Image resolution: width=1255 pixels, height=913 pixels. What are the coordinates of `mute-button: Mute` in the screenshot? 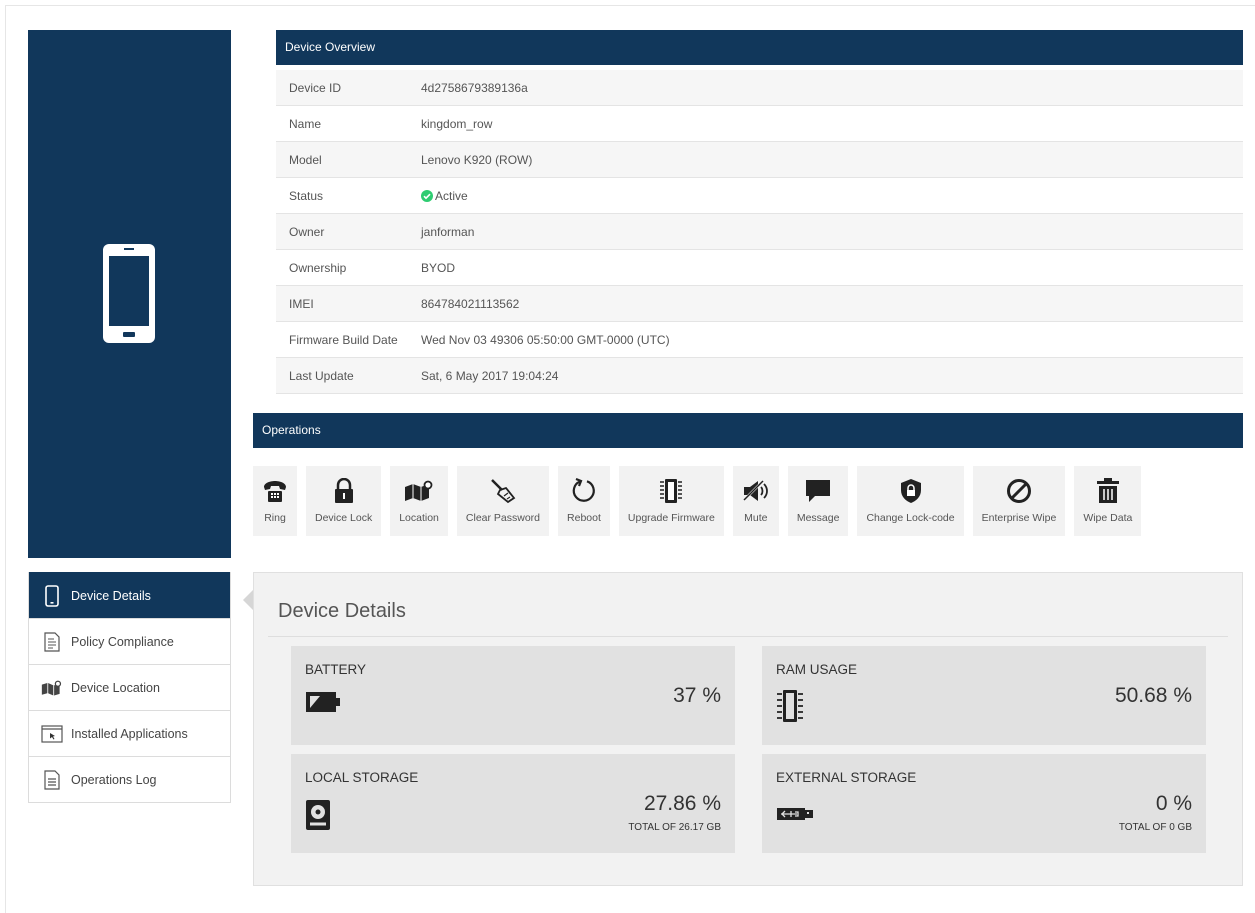 It's located at (755, 501).